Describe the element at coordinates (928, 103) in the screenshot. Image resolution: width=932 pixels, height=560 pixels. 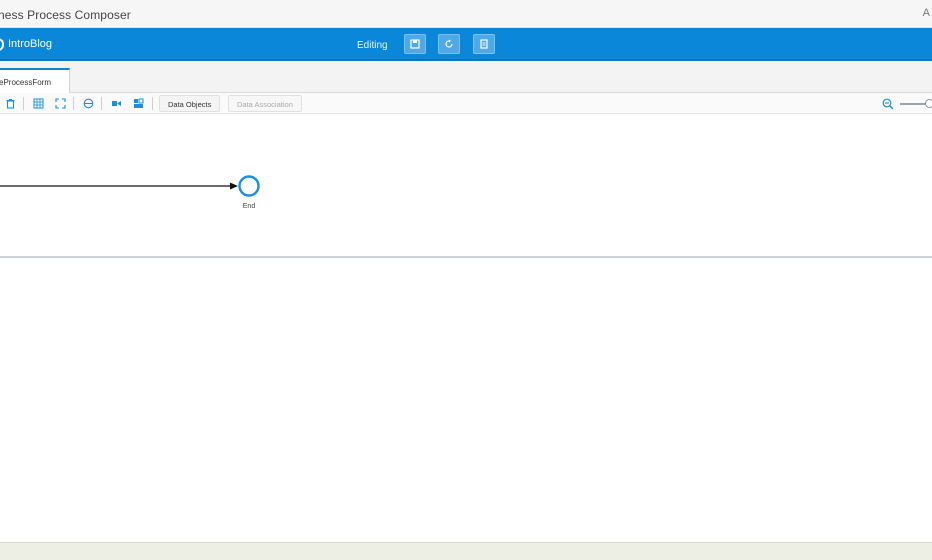
I see `zoom-slider-handle` at that location.